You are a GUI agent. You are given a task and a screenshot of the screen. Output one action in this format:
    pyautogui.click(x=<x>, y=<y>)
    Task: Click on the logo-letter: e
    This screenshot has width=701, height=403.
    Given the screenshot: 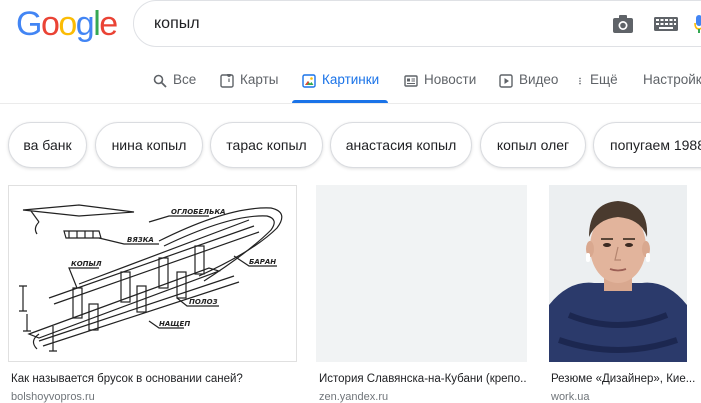 What is the action you would take?
    pyautogui.click(x=108, y=24)
    